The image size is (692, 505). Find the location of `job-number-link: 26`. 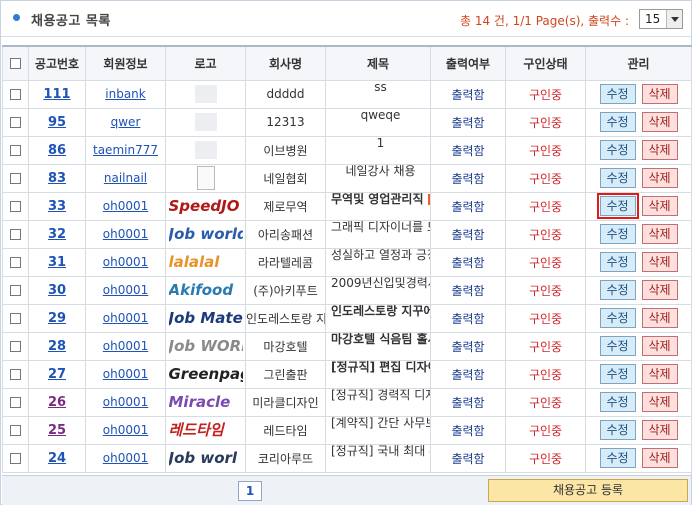

job-number-link: 26 is located at coordinates (57, 402).